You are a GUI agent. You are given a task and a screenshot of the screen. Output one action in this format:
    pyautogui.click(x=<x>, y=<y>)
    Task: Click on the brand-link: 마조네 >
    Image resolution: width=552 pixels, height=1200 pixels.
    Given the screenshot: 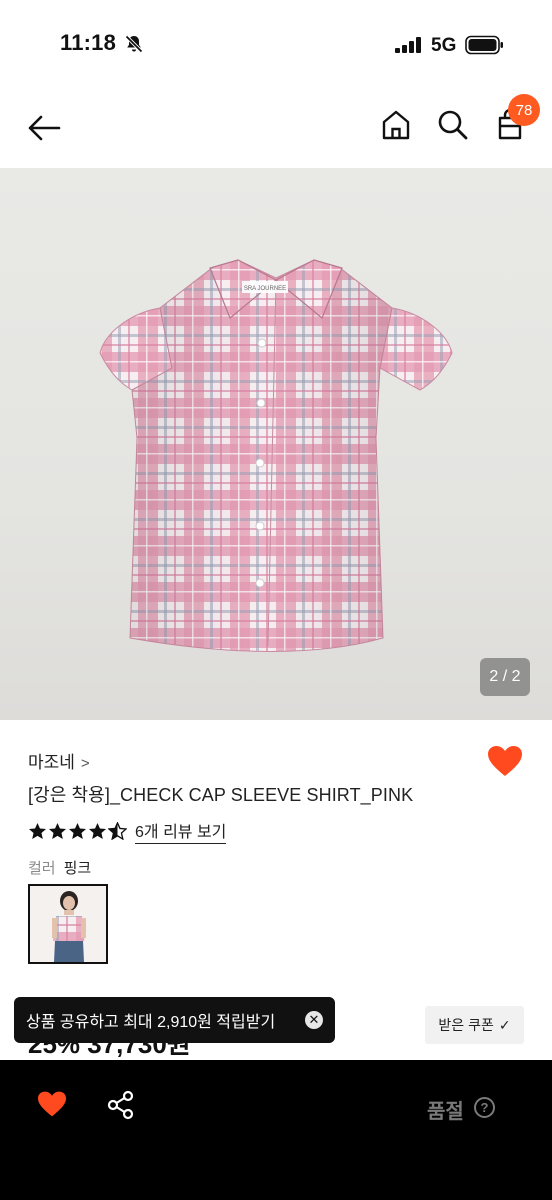 What is the action you would take?
    pyautogui.click(x=59, y=760)
    